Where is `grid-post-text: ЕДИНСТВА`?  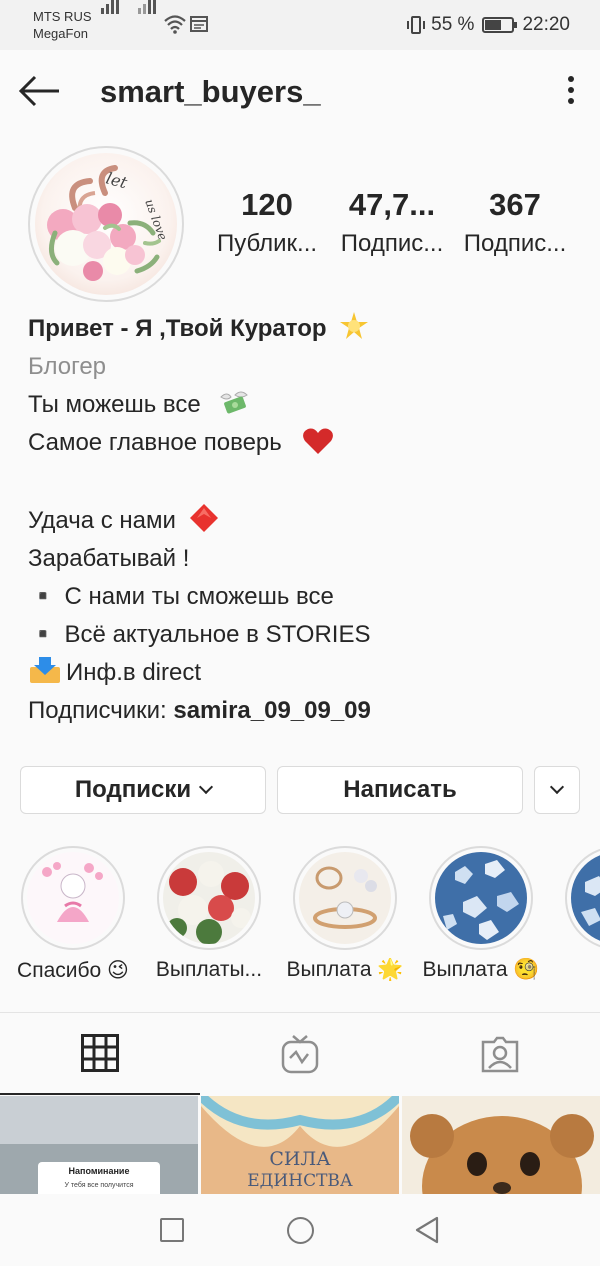
grid-post-text: ЕДИНСТВА is located at coordinates (300, 1181).